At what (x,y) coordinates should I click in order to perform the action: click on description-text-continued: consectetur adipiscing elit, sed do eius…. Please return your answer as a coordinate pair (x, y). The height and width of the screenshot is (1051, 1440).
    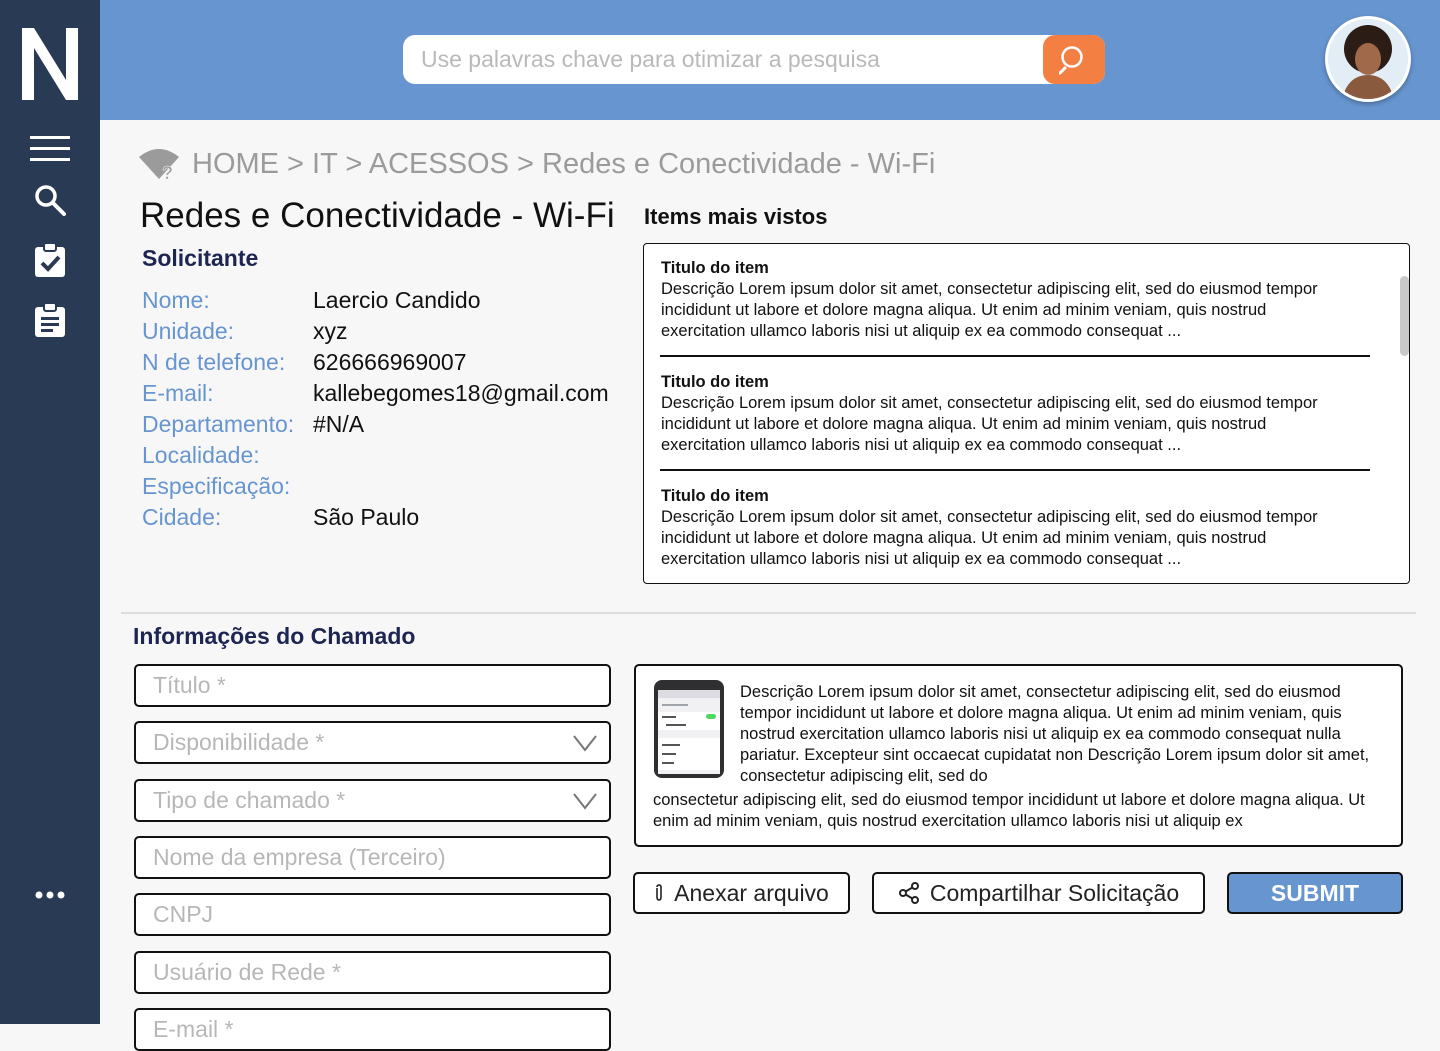
    Looking at the image, I should click on (1009, 810).